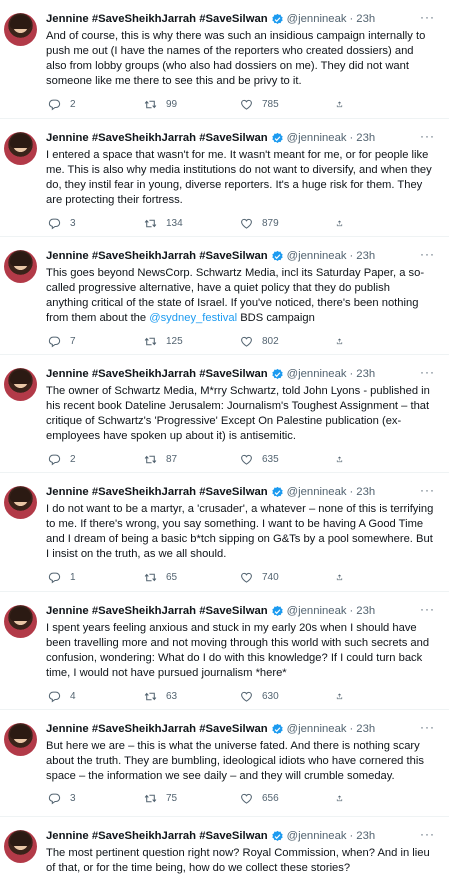 The image size is (449, 876). Describe the element at coordinates (288, 223) in the screenshot. I see `like-button: 879` at that location.